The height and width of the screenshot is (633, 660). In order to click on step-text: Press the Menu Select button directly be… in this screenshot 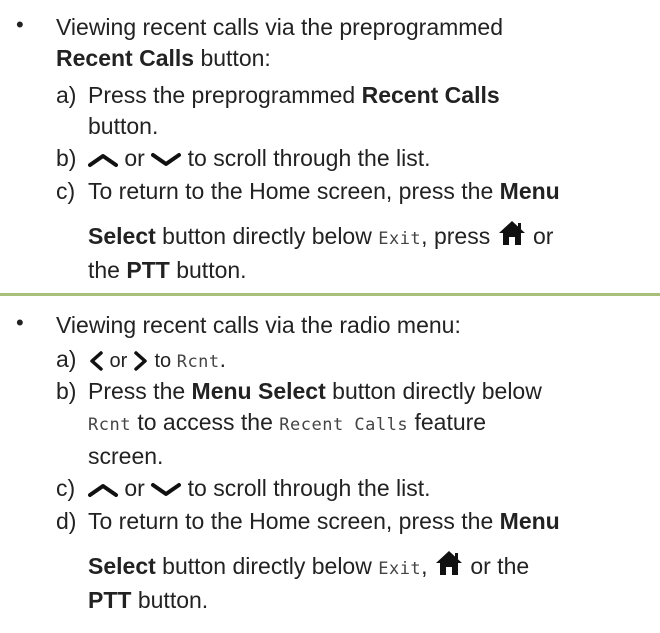, I will do `click(315, 423)`.